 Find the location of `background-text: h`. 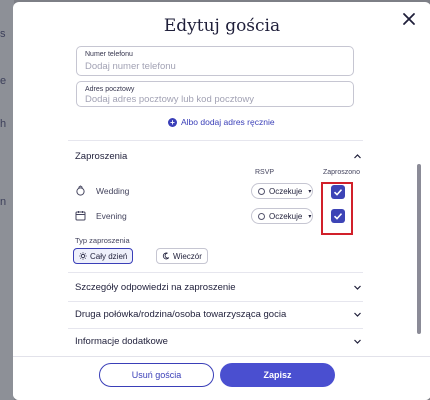

background-text: h is located at coordinates (3, 124).